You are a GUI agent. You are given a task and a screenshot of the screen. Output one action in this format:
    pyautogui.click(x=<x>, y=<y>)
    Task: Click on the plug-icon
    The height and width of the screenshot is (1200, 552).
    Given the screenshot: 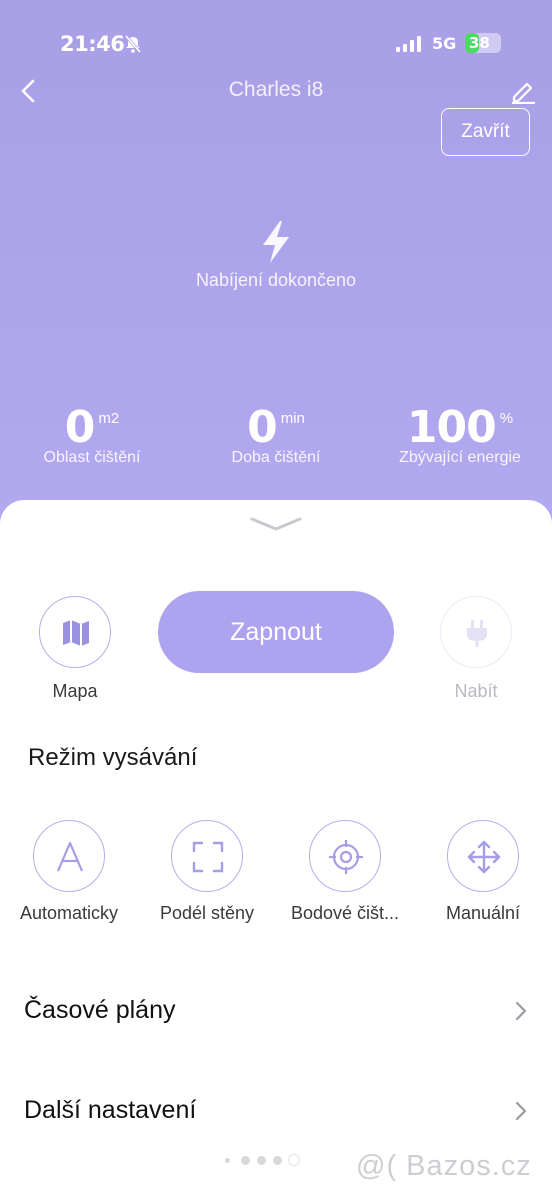 What is the action you would take?
    pyautogui.click(x=477, y=633)
    